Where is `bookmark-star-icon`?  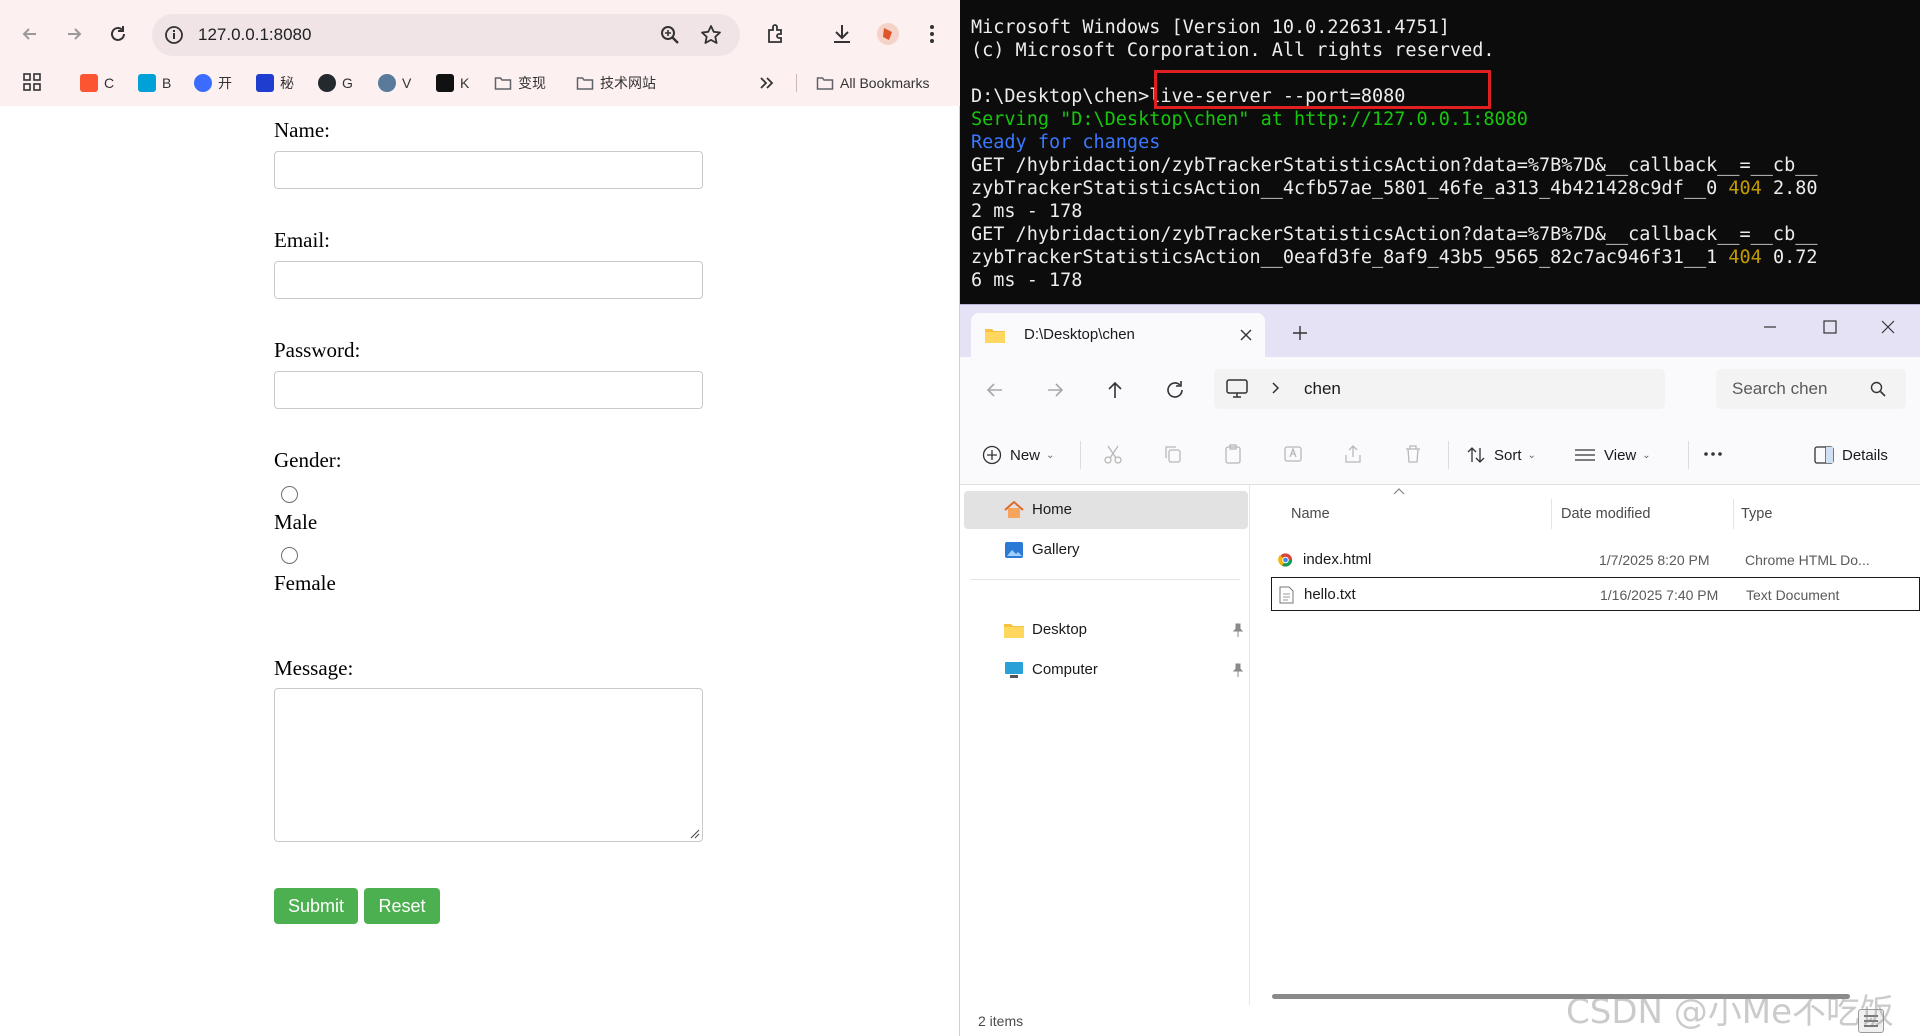 bookmark-star-icon is located at coordinates (711, 35).